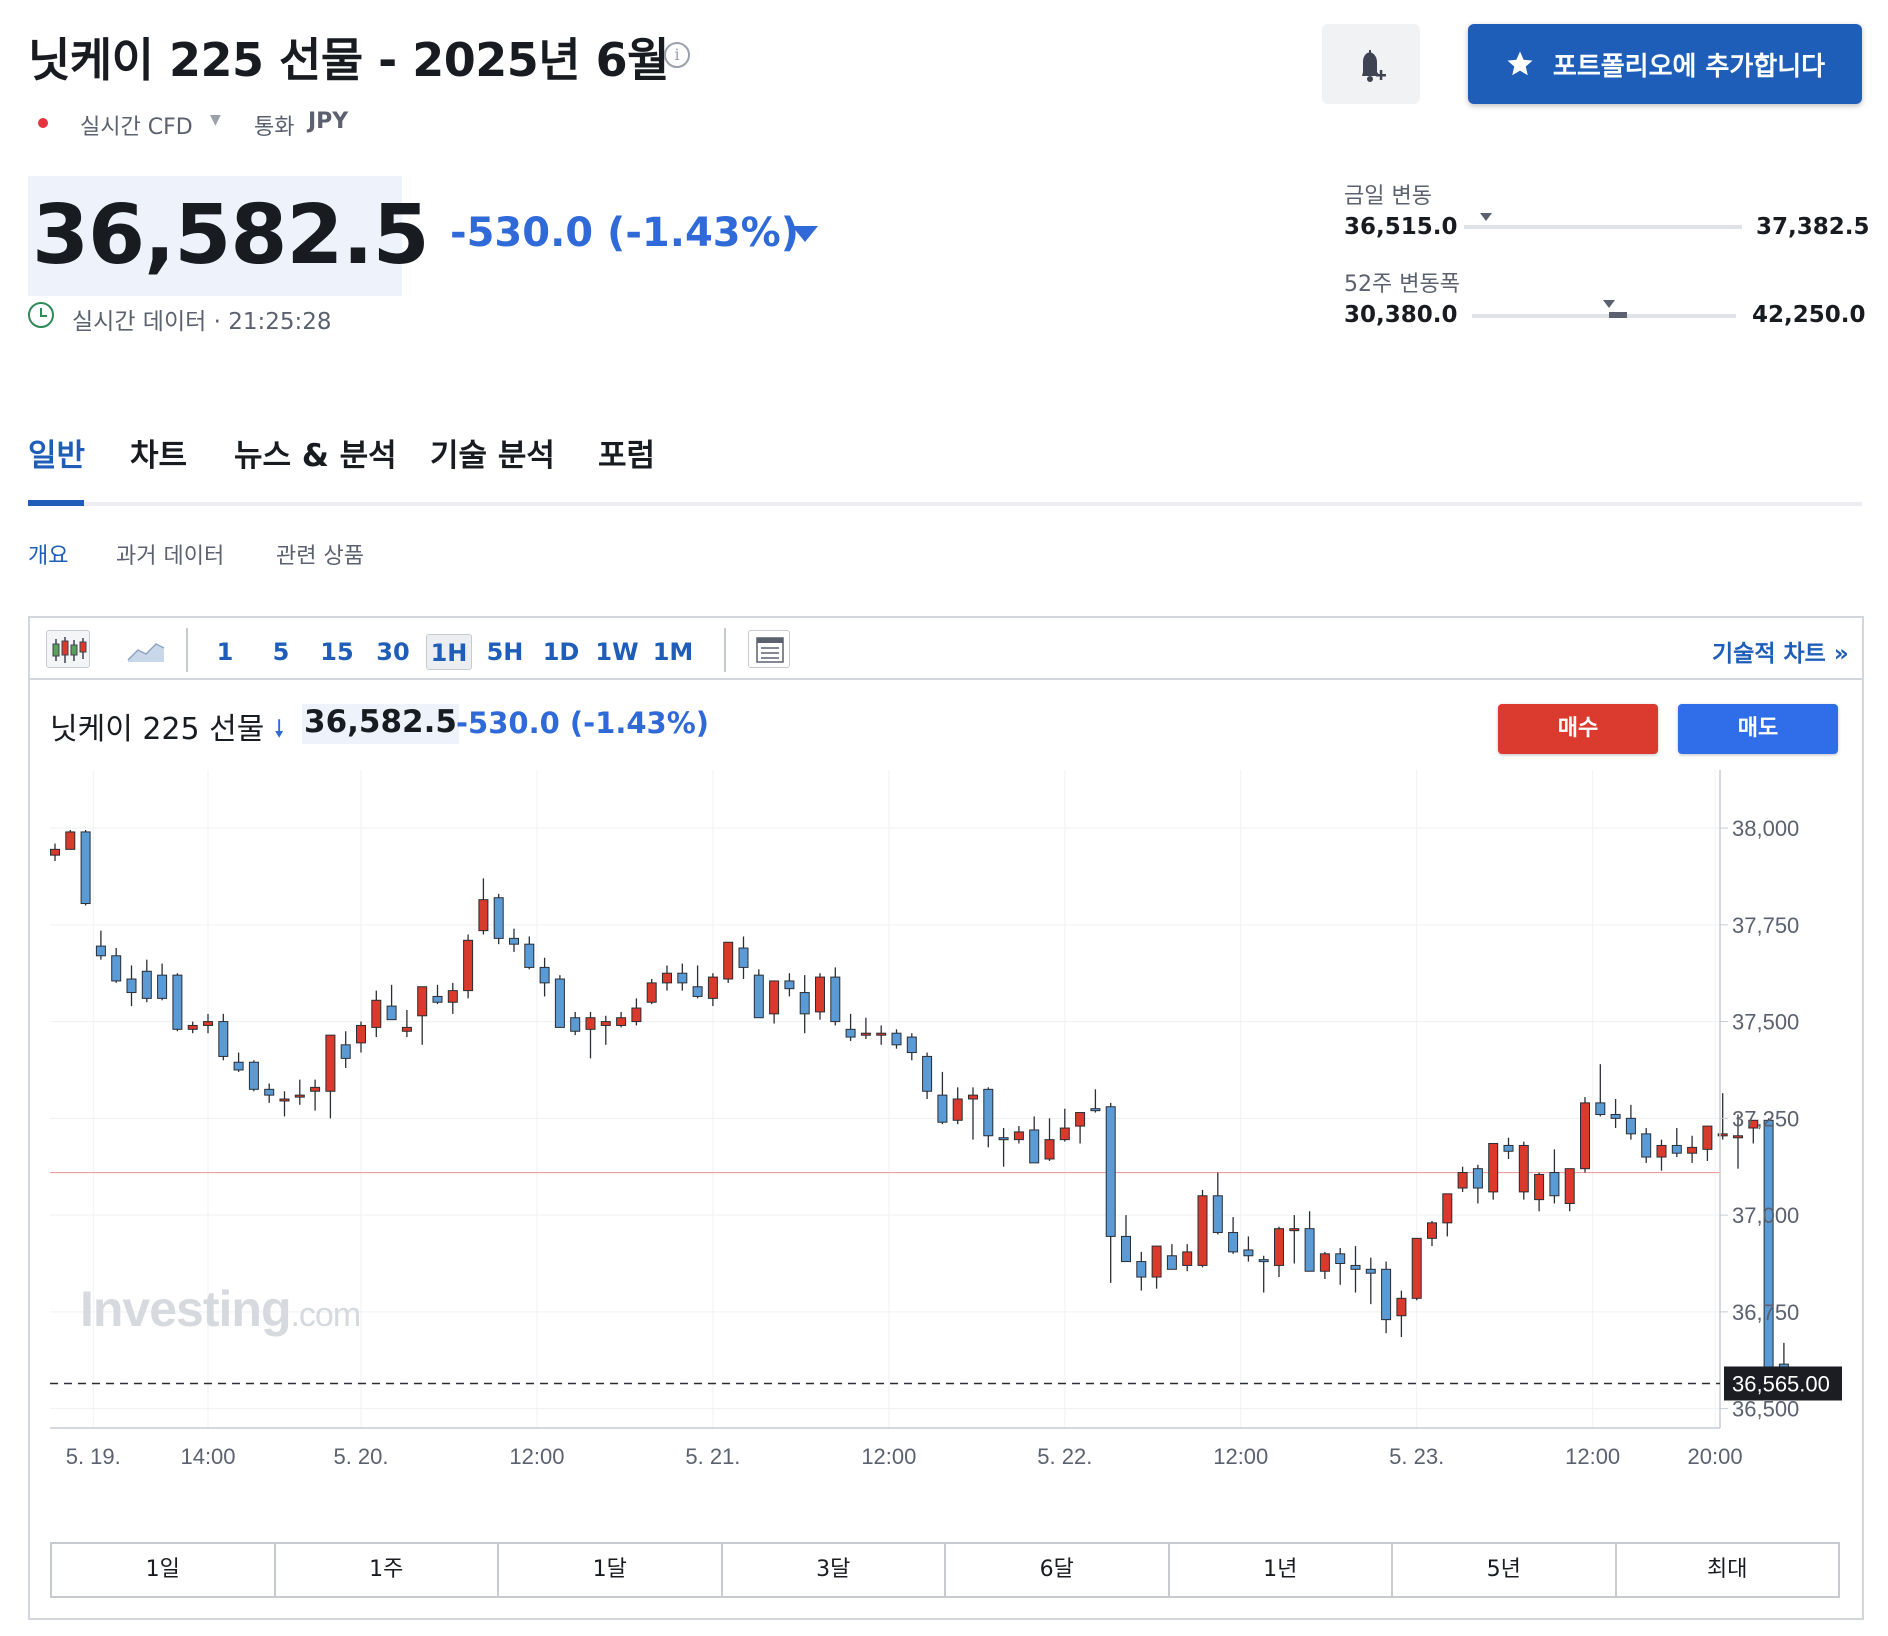  What do you see at coordinates (387, 1570) in the screenshot?
I see `period-1w: 1주` at bounding box center [387, 1570].